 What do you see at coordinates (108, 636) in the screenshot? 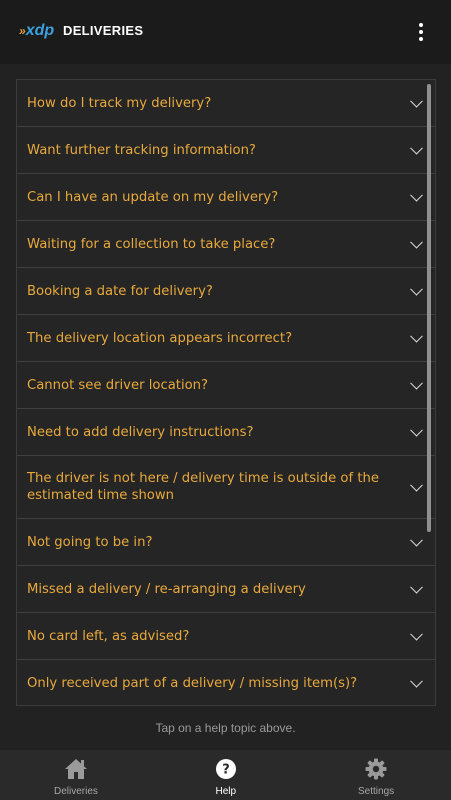
I see `faq-question: No card left, as advised?` at bounding box center [108, 636].